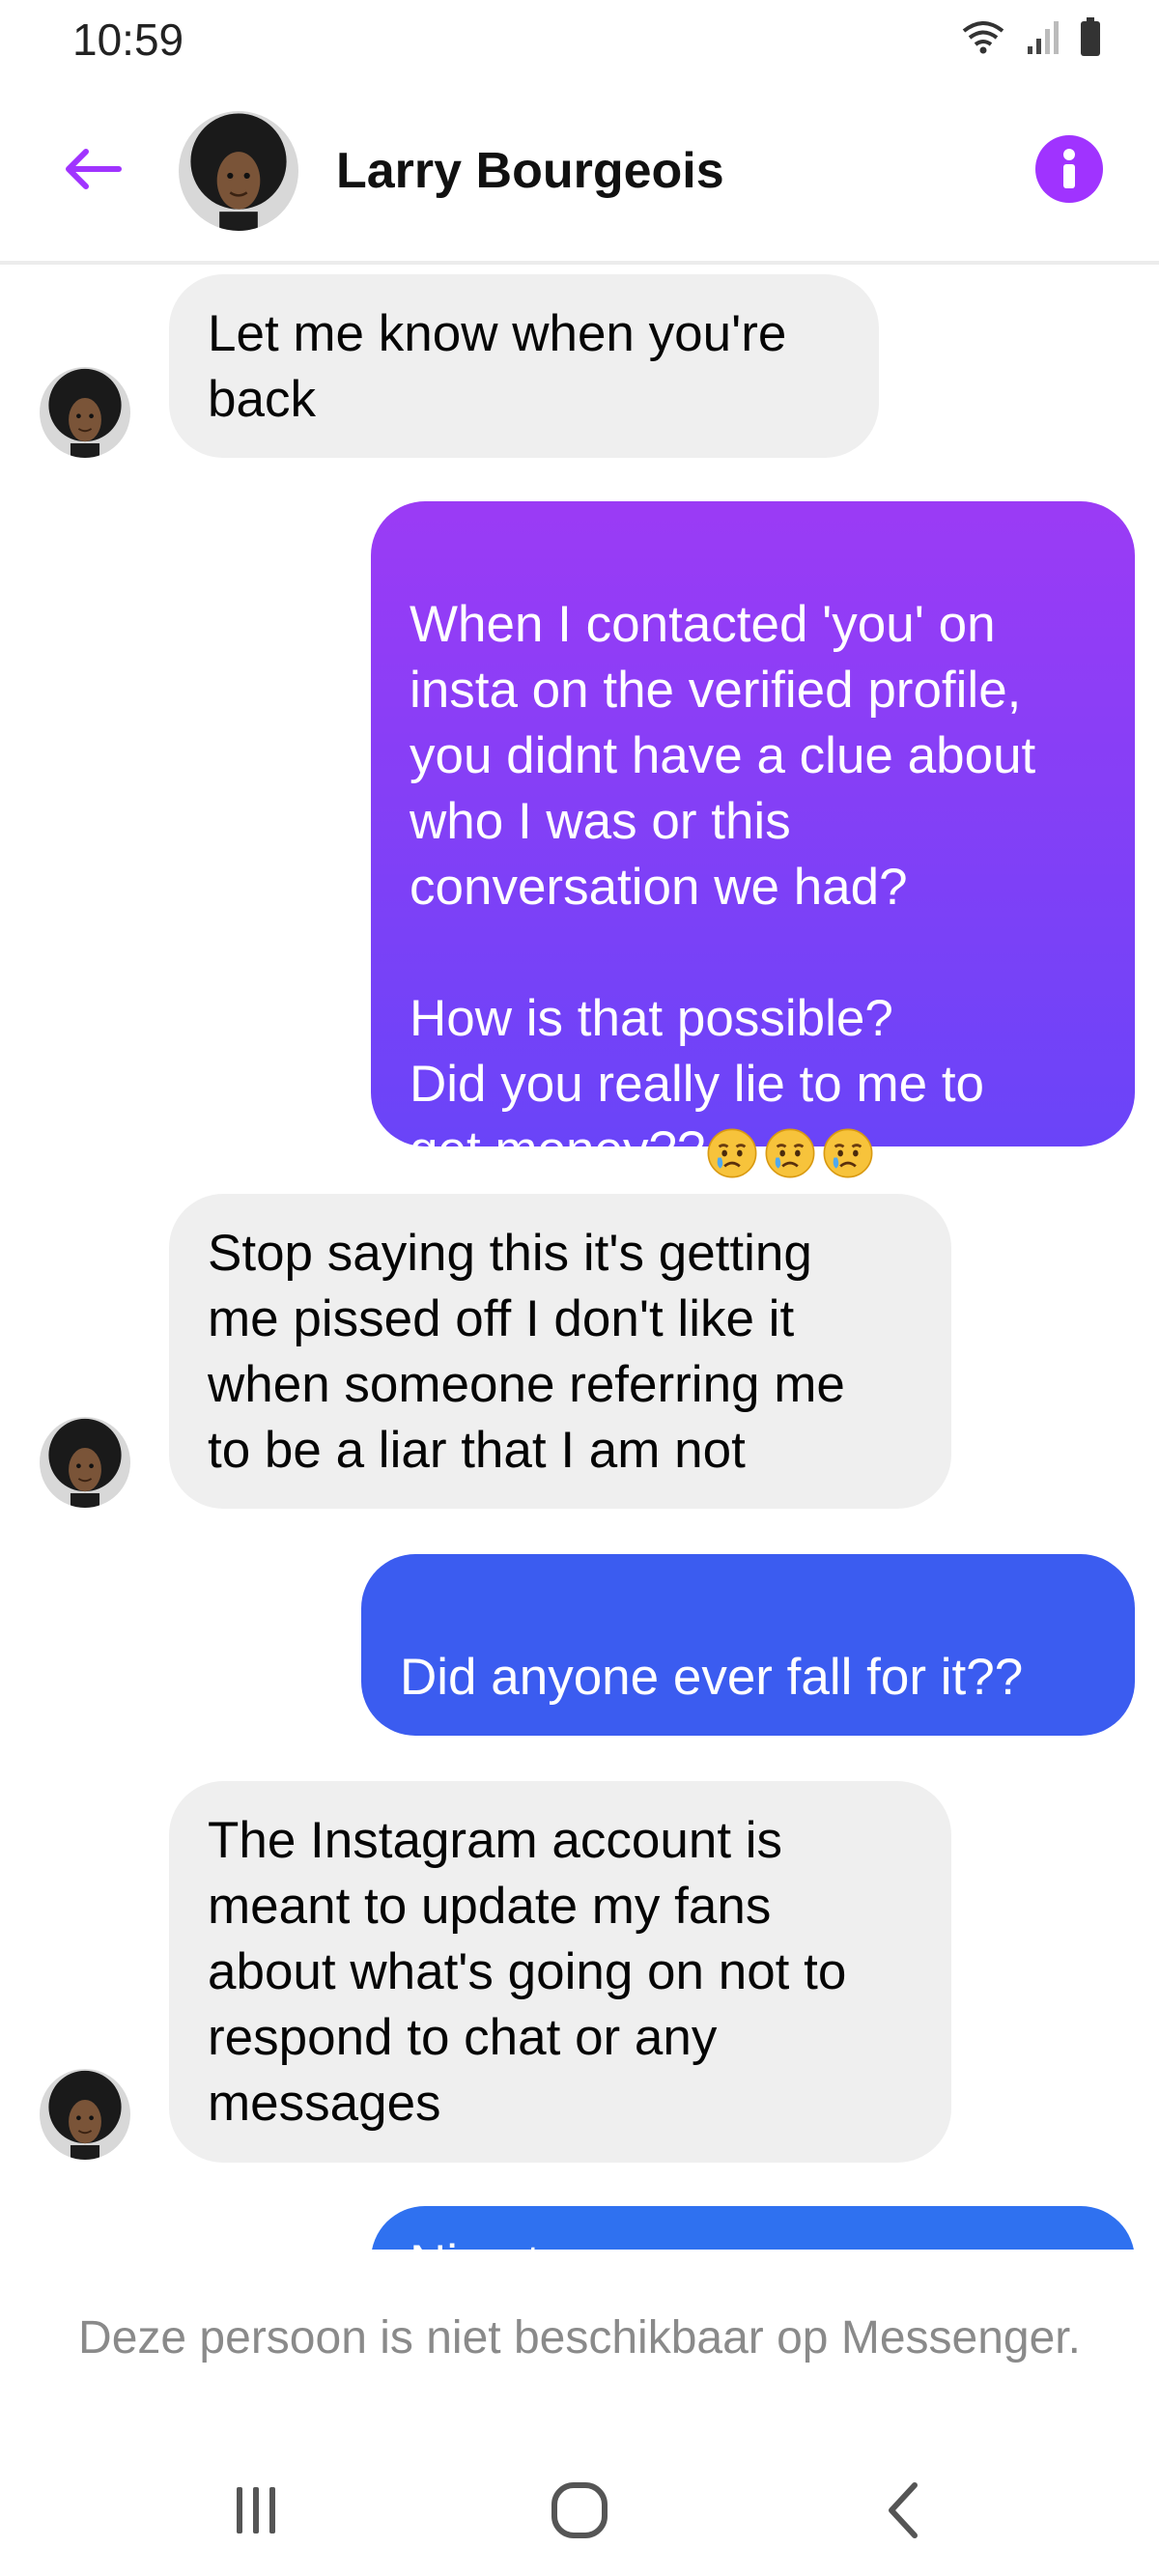  I want to click on home-icon, so click(579, 2510).